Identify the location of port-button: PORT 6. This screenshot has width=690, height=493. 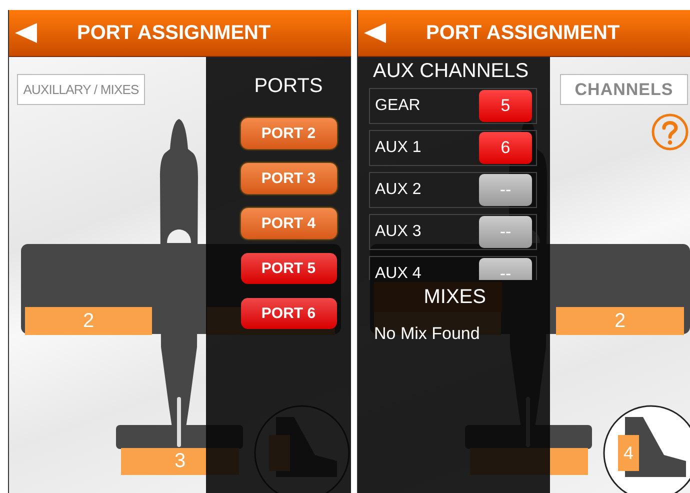
(288, 313).